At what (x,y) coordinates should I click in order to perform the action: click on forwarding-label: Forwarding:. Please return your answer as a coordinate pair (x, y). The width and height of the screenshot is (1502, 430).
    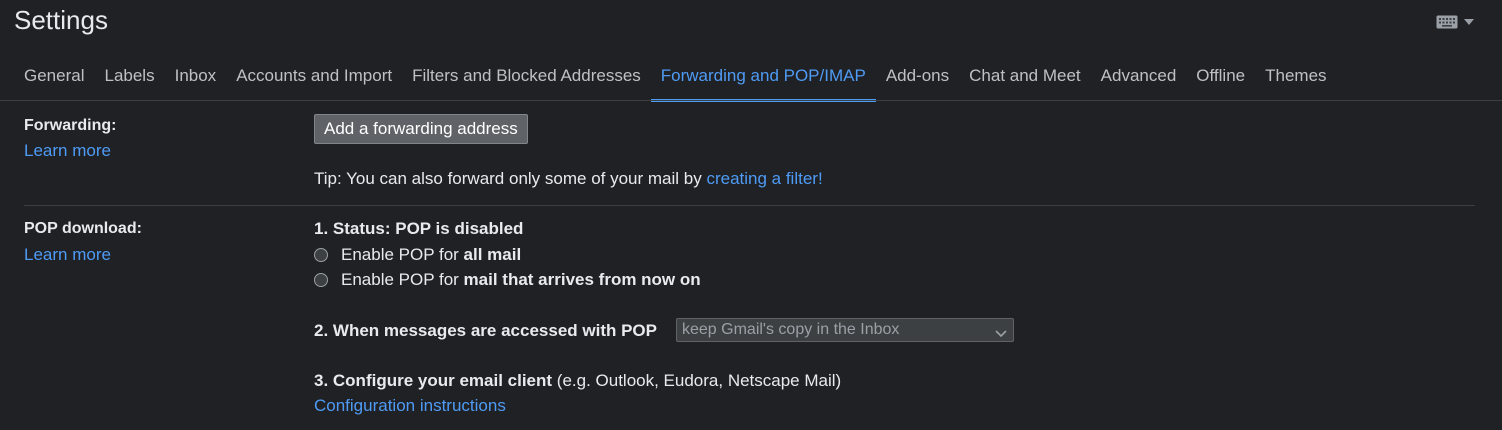
    Looking at the image, I should click on (70, 125).